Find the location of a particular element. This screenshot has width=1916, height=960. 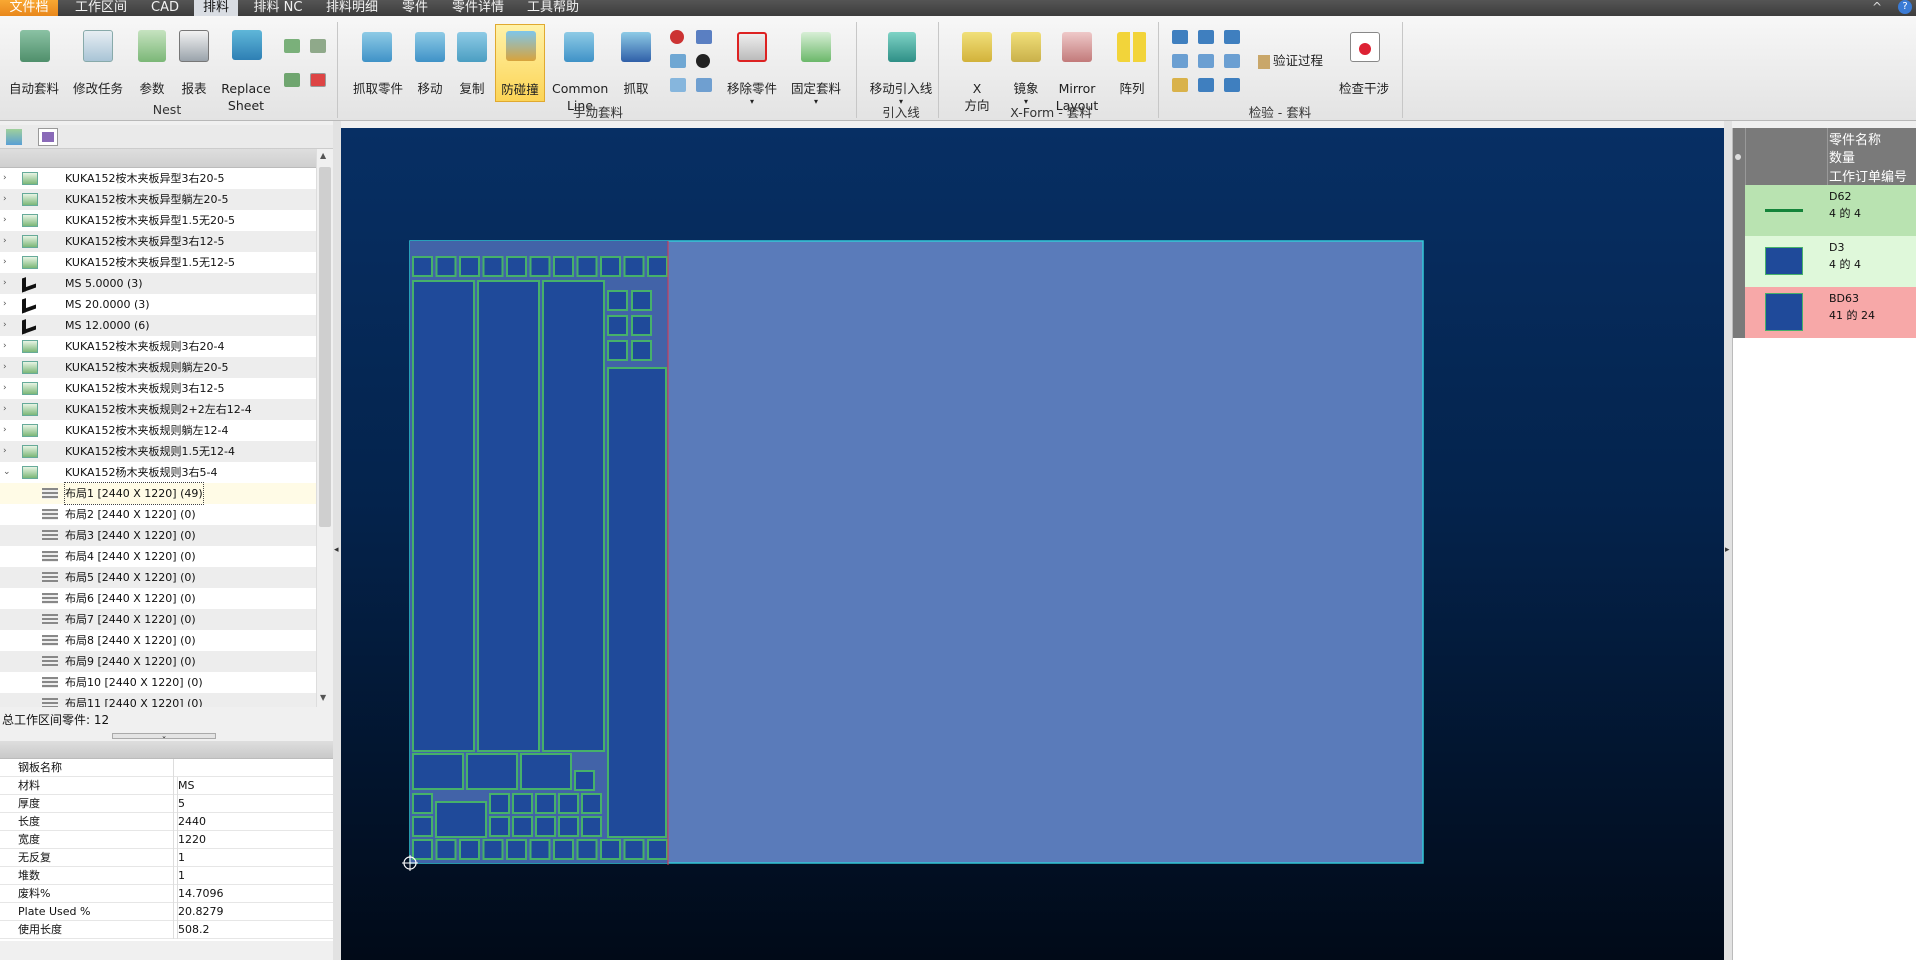

property-row: Plate Used % 20.8279 is located at coordinates (166, 912).